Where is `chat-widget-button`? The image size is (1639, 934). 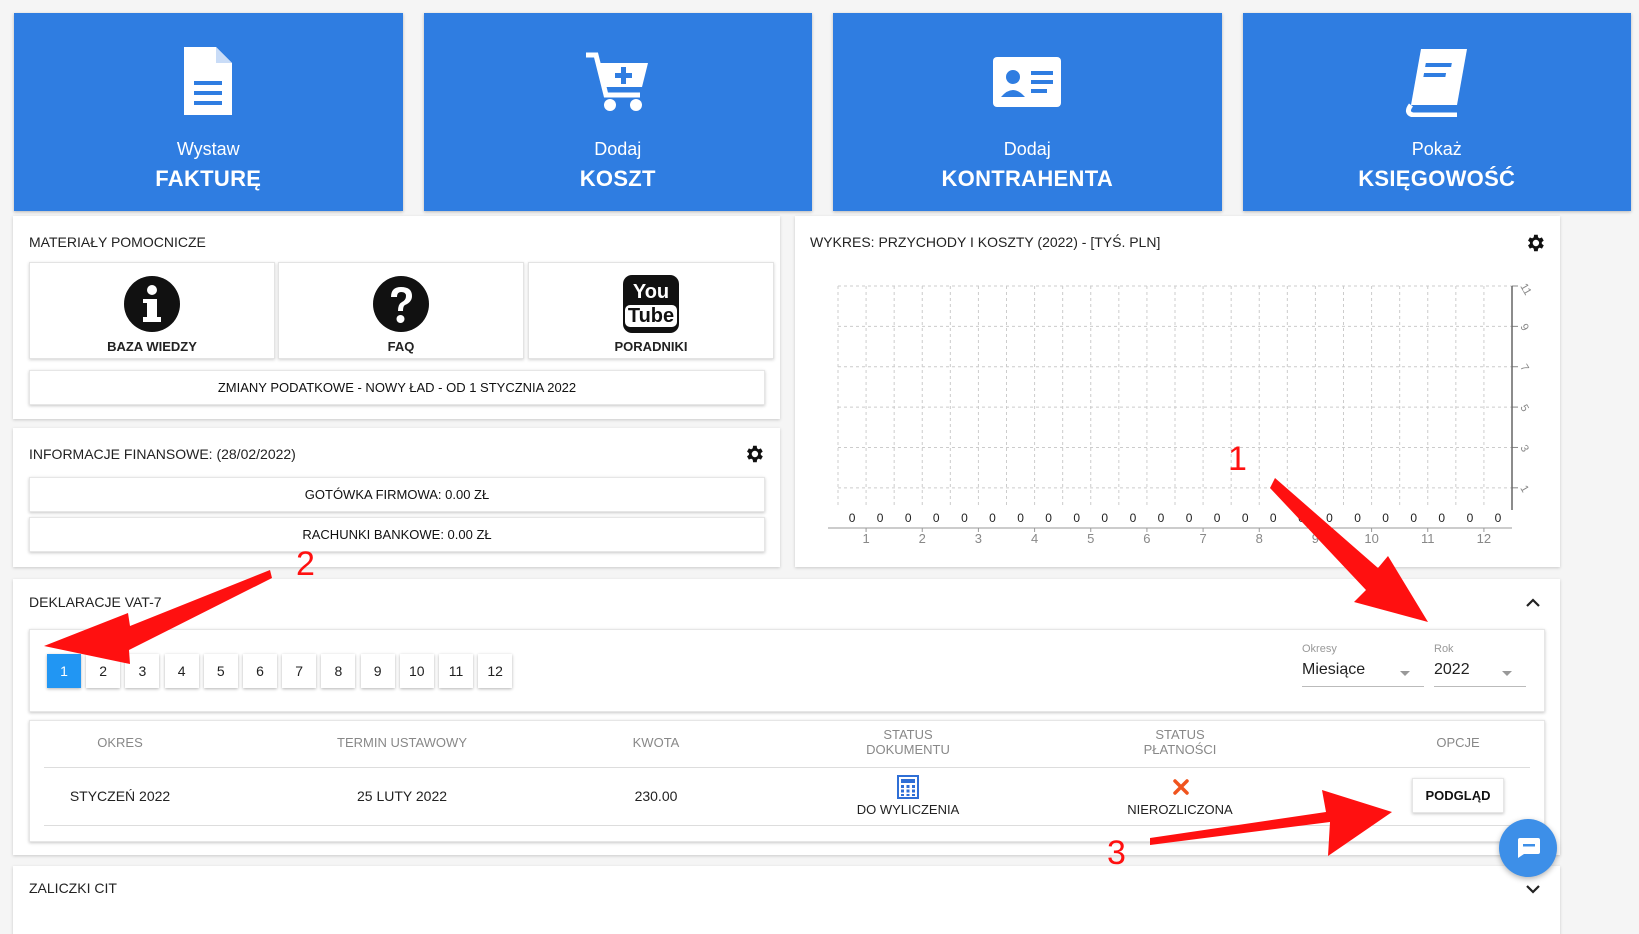
chat-widget-button is located at coordinates (1528, 848).